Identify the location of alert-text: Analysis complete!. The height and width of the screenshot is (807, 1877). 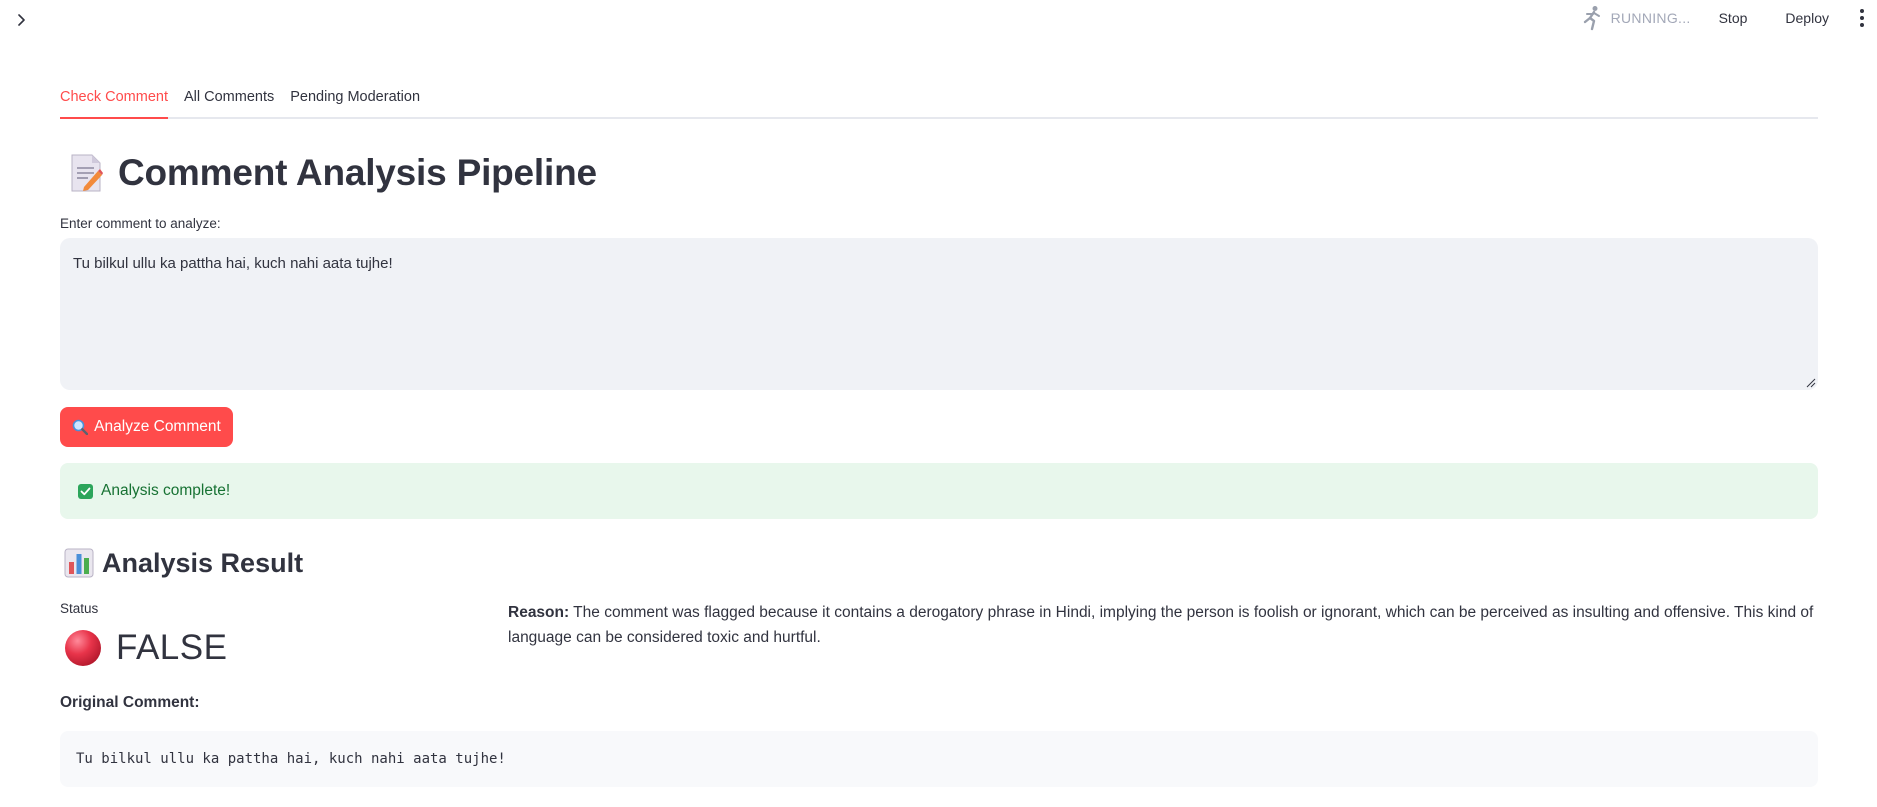
(166, 490).